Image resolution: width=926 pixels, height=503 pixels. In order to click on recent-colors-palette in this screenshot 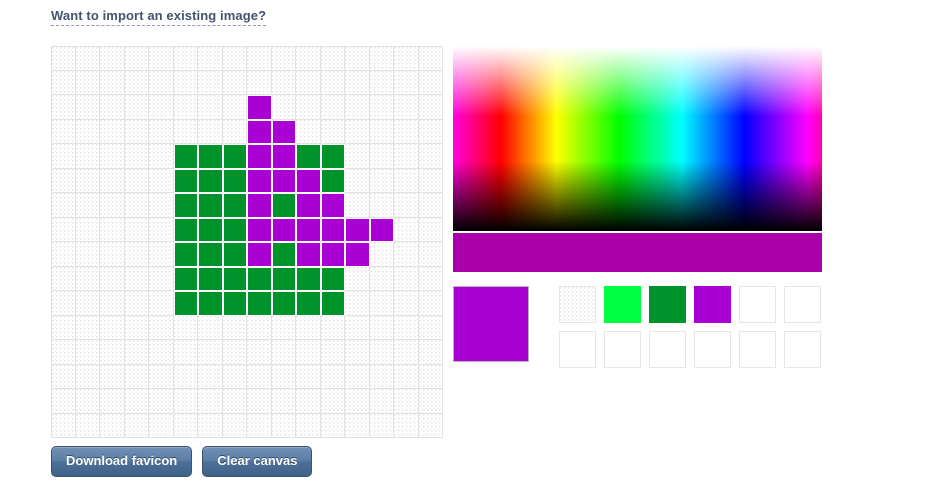, I will do `click(692, 329)`.